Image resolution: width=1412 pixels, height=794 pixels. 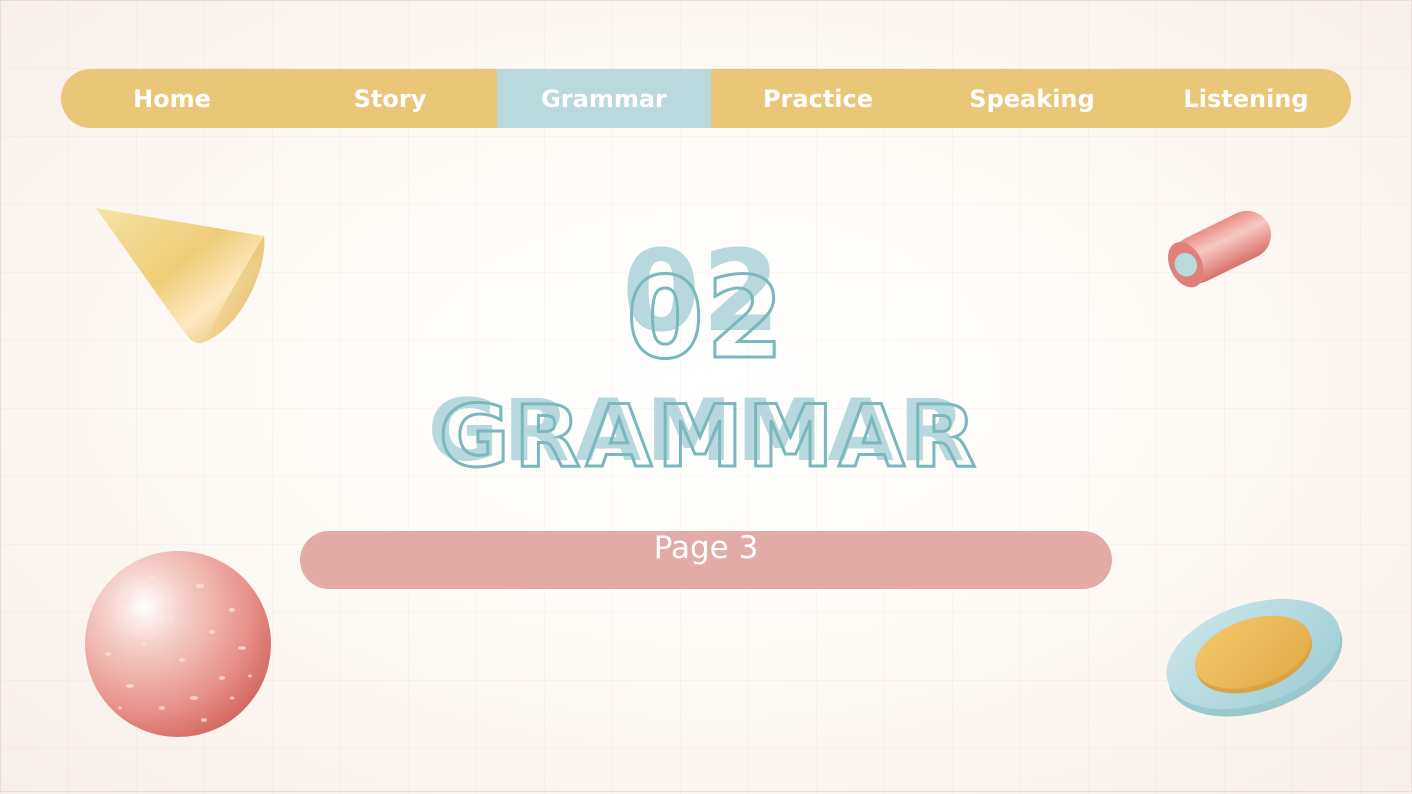 What do you see at coordinates (1032, 98) in the screenshot?
I see `nav-item-speaking: Speaking` at bounding box center [1032, 98].